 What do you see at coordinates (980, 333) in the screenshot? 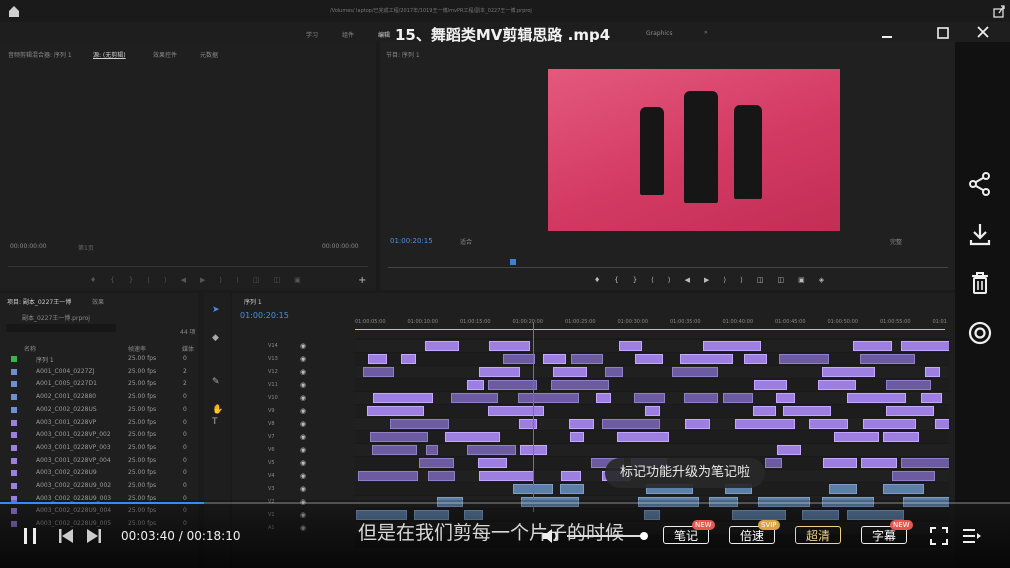
I see `target-icon` at bounding box center [980, 333].